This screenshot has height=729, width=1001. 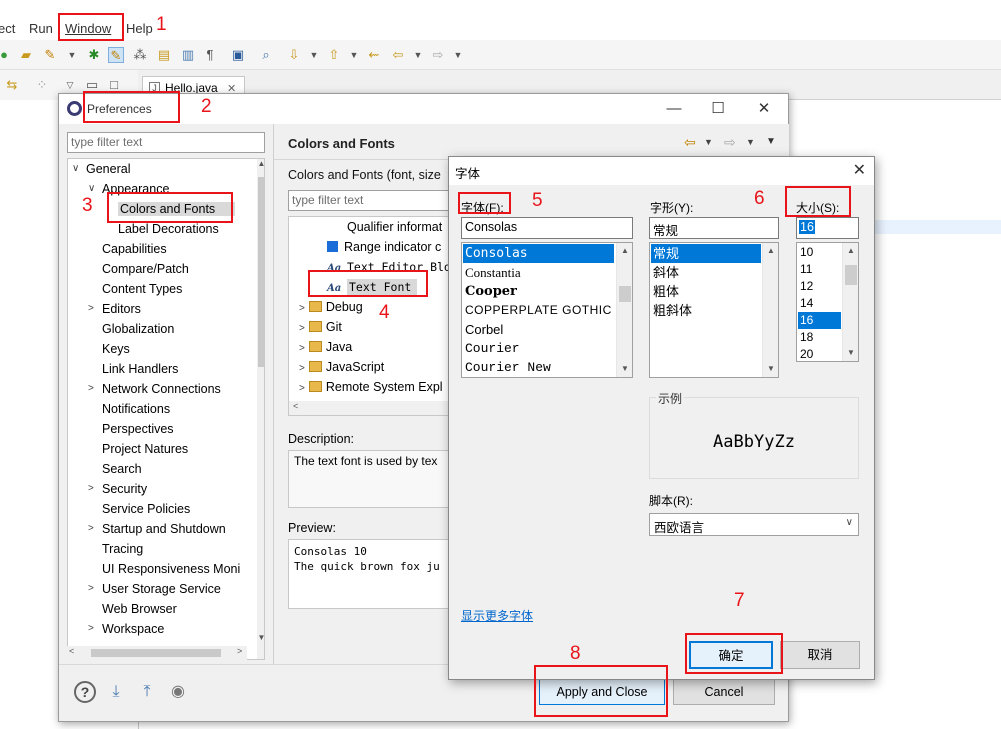 I want to click on size-list-item: 11, so click(x=819, y=269).